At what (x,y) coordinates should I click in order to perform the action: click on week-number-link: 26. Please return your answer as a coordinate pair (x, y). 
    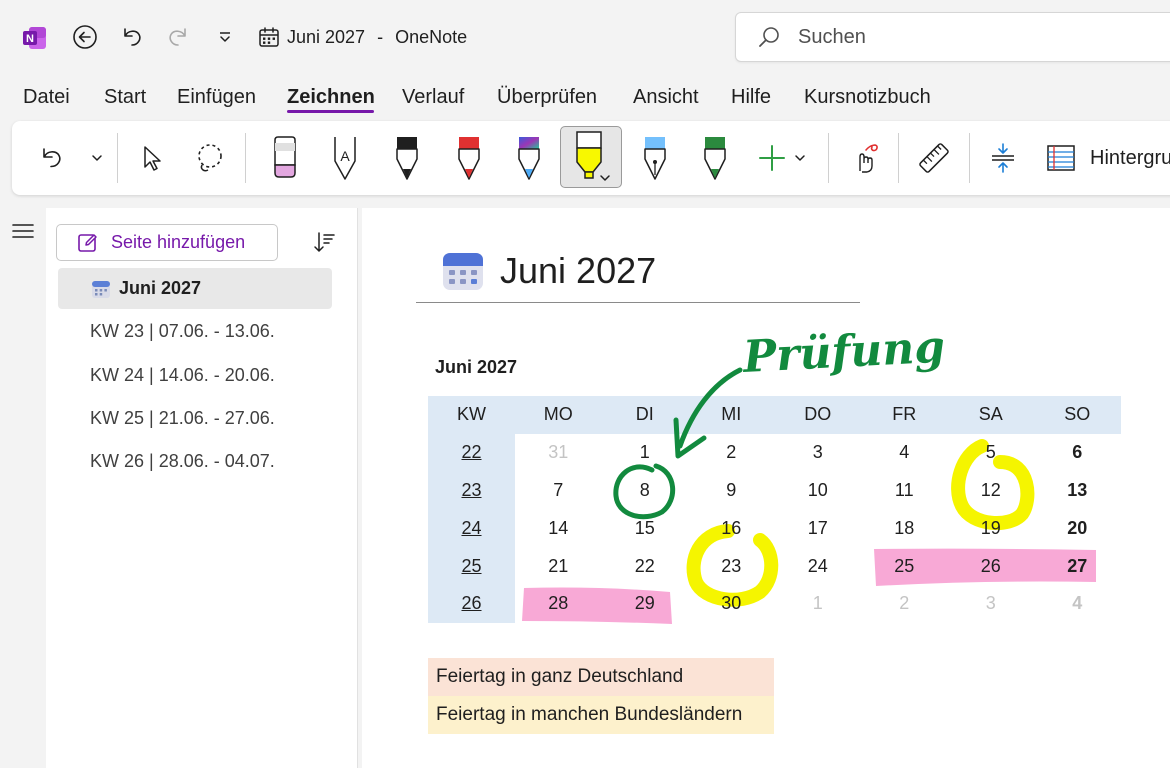
    Looking at the image, I should click on (471, 603).